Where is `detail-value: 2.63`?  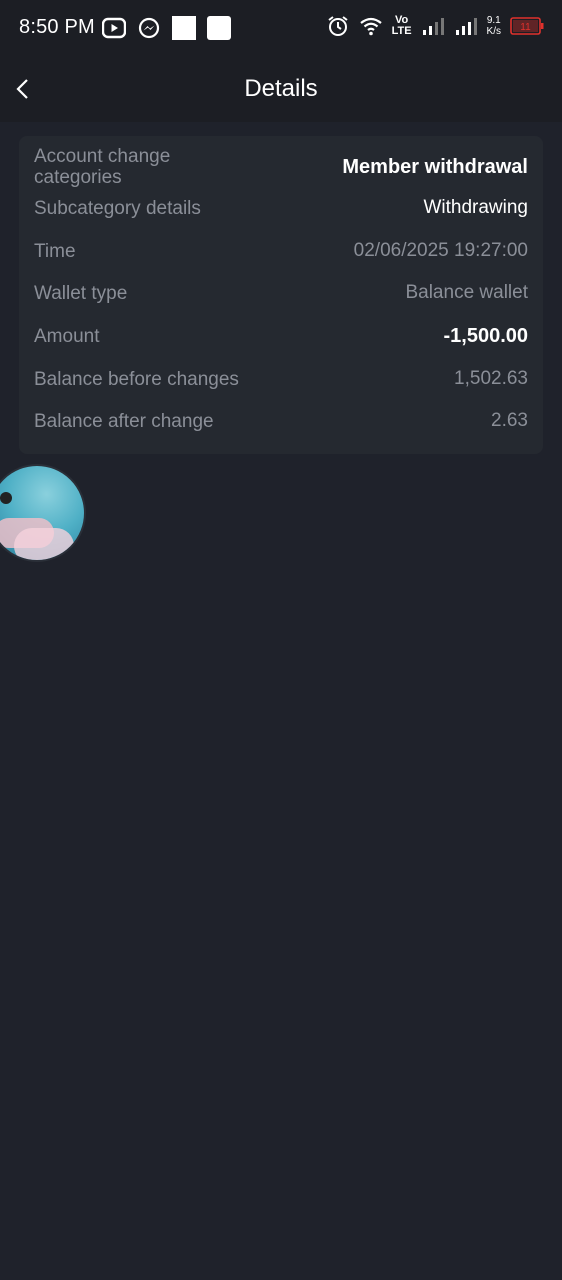 detail-value: 2.63 is located at coordinates (509, 420).